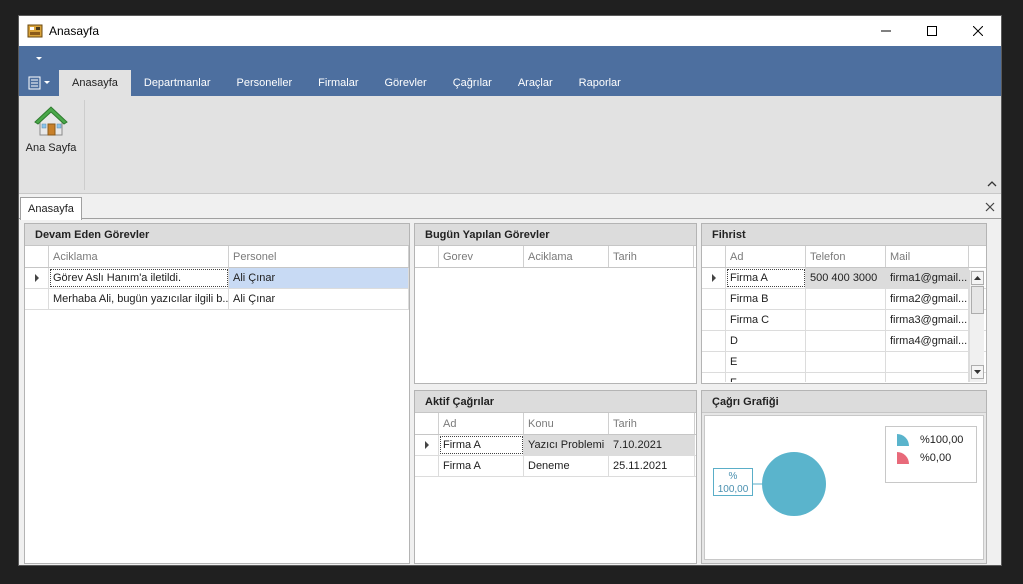  What do you see at coordinates (555, 402) in the screenshot?
I see `panel-title: Aktif Çağrılar` at bounding box center [555, 402].